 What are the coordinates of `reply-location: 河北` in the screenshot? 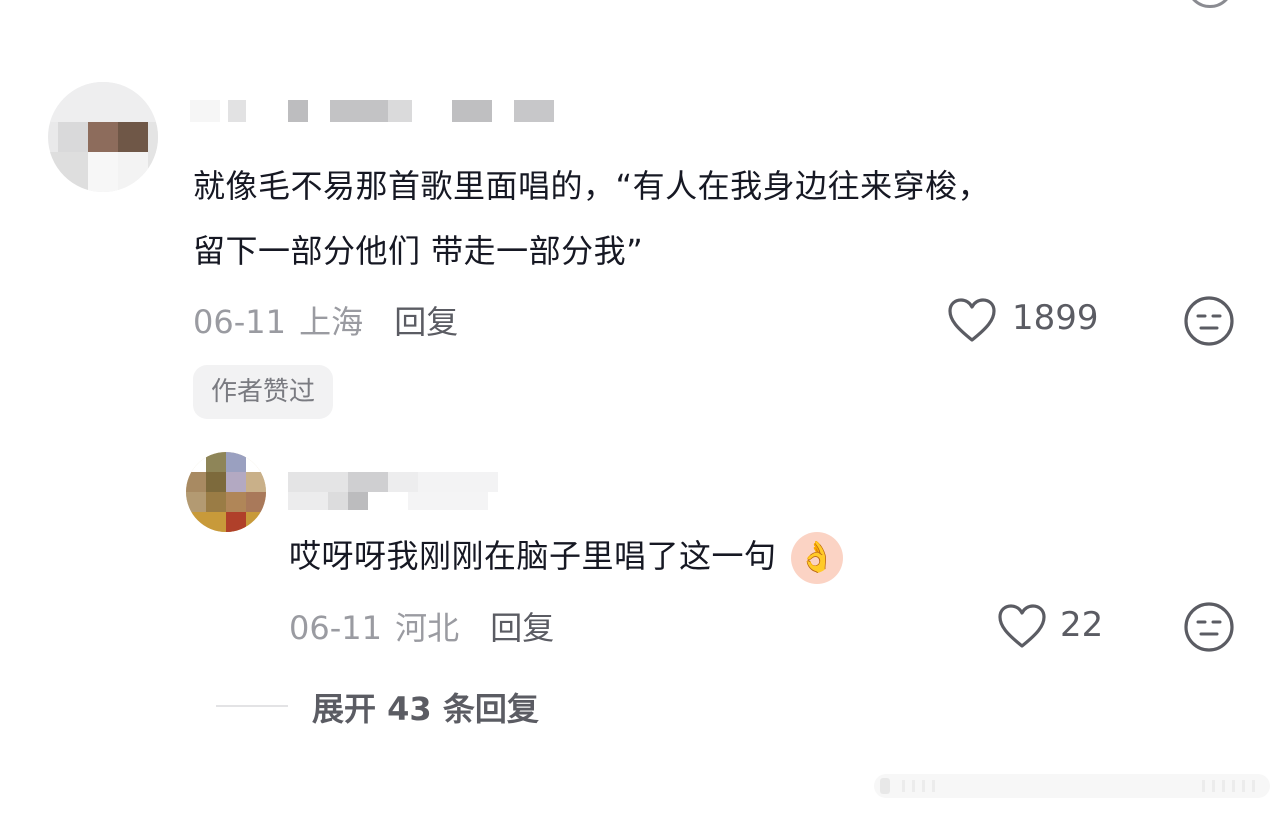 It's located at (427, 628).